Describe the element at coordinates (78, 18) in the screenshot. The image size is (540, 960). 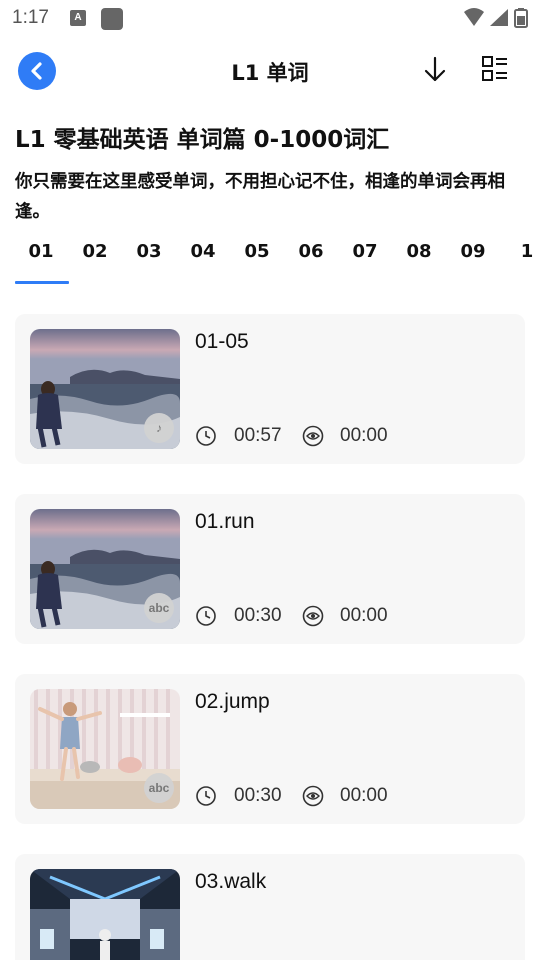
I see `keyboard-a-icon: A` at that location.